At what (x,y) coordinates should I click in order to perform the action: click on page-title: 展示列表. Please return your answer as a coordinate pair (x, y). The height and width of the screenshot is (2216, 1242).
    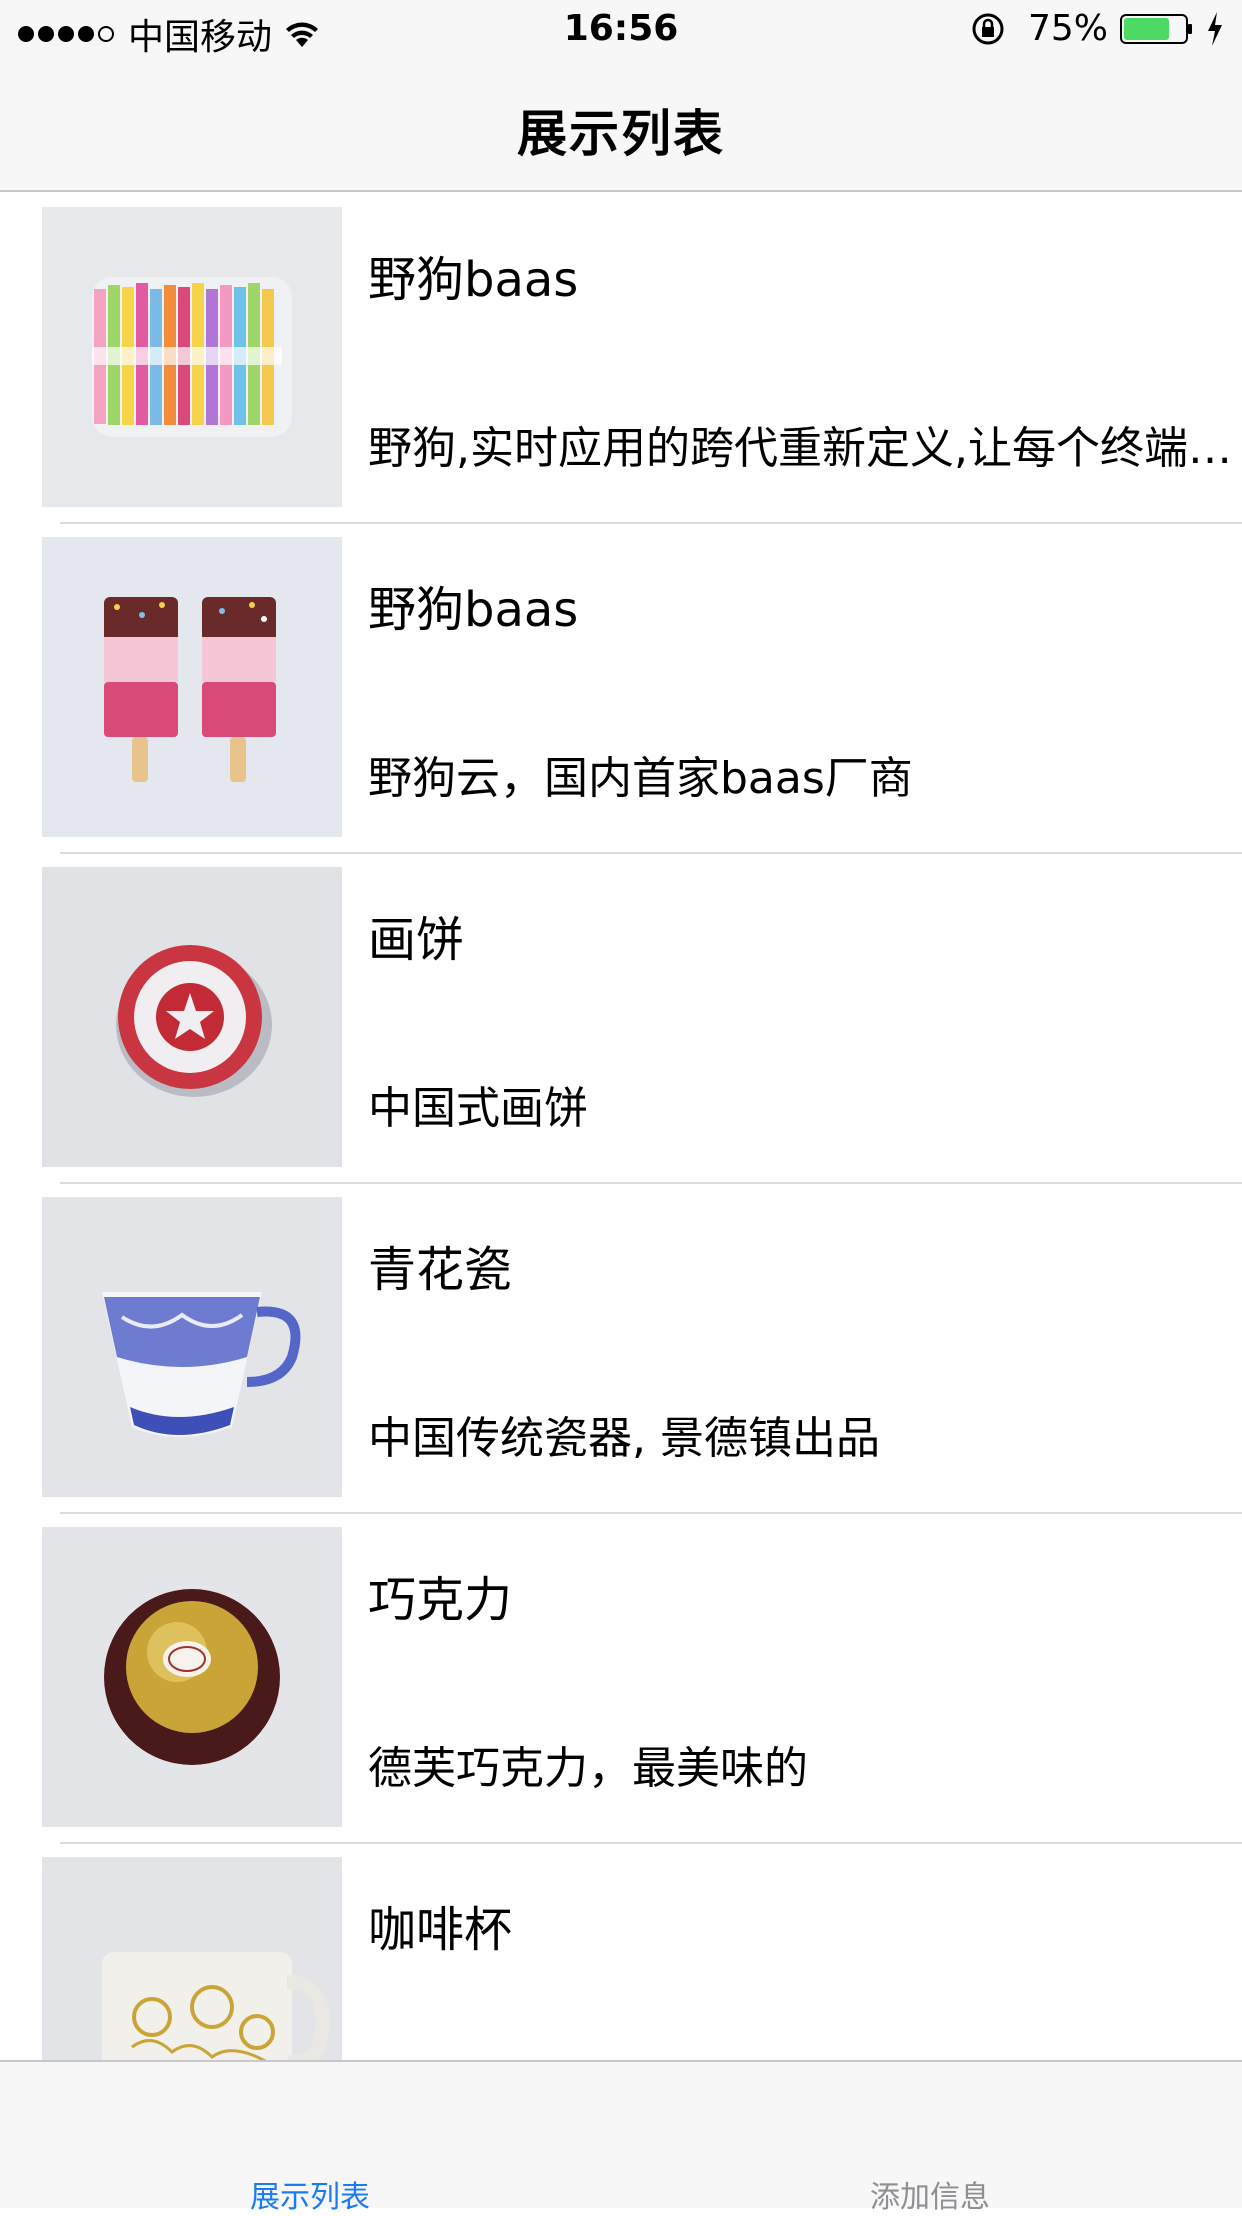
    Looking at the image, I should click on (621, 134).